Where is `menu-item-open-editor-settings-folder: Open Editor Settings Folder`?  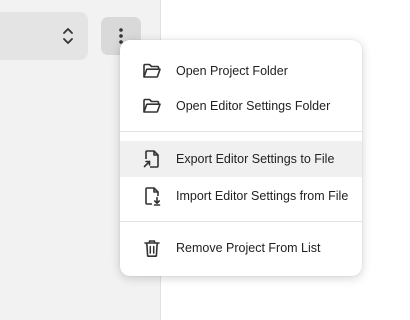
menu-item-open-editor-settings-folder: Open Editor Settings Folder is located at coordinates (241, 106).